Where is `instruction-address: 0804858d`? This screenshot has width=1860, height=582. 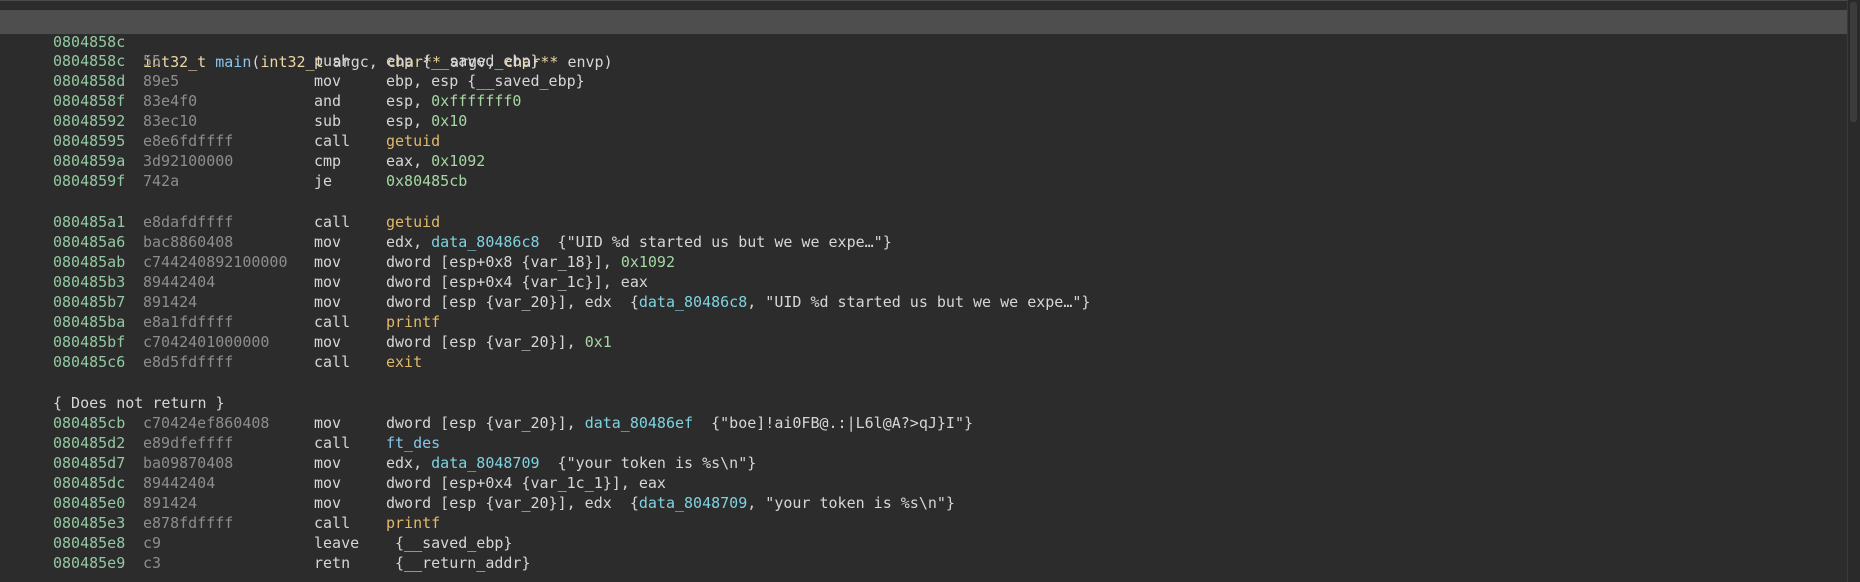 instruction-address: 0804858d is located at coordinates (89, 81).